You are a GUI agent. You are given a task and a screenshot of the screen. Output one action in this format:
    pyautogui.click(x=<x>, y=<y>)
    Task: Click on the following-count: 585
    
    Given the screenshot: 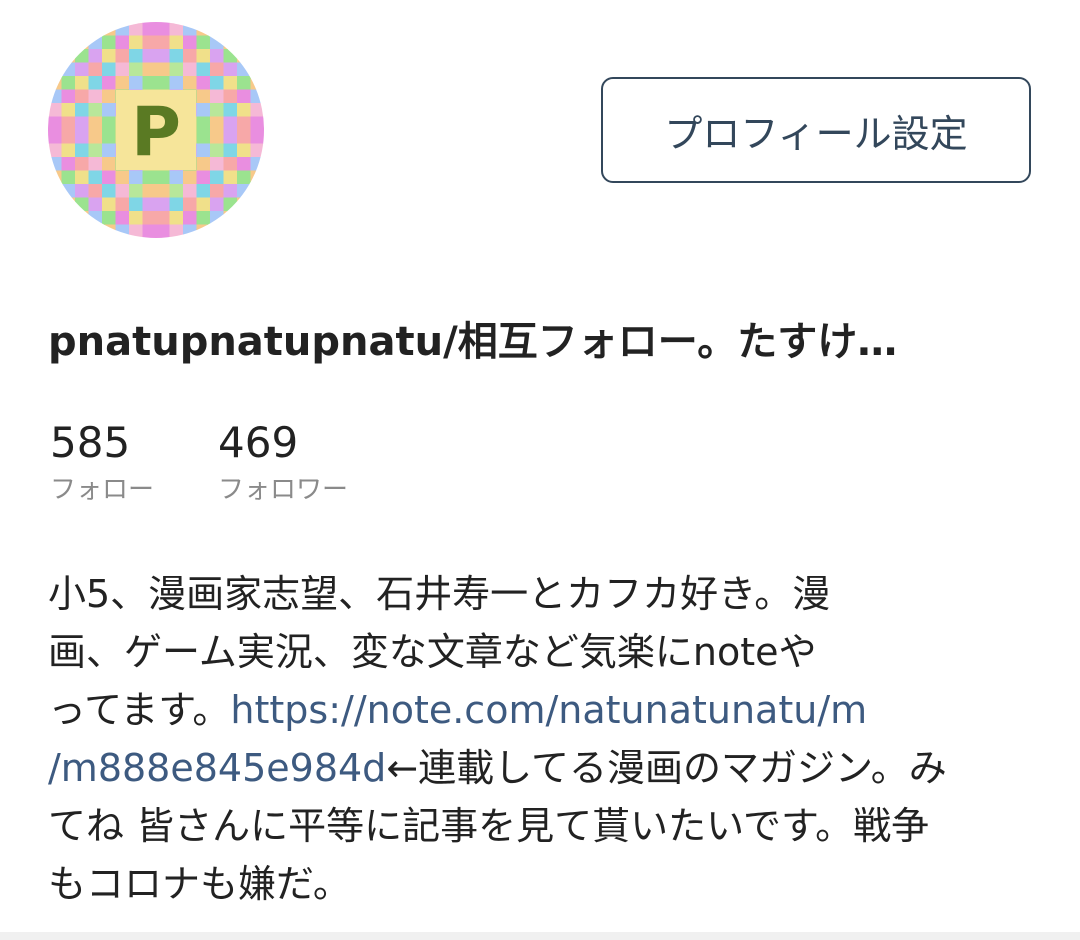 What is the action you would take?
    pyautogui.click(x=90, y=442)
    